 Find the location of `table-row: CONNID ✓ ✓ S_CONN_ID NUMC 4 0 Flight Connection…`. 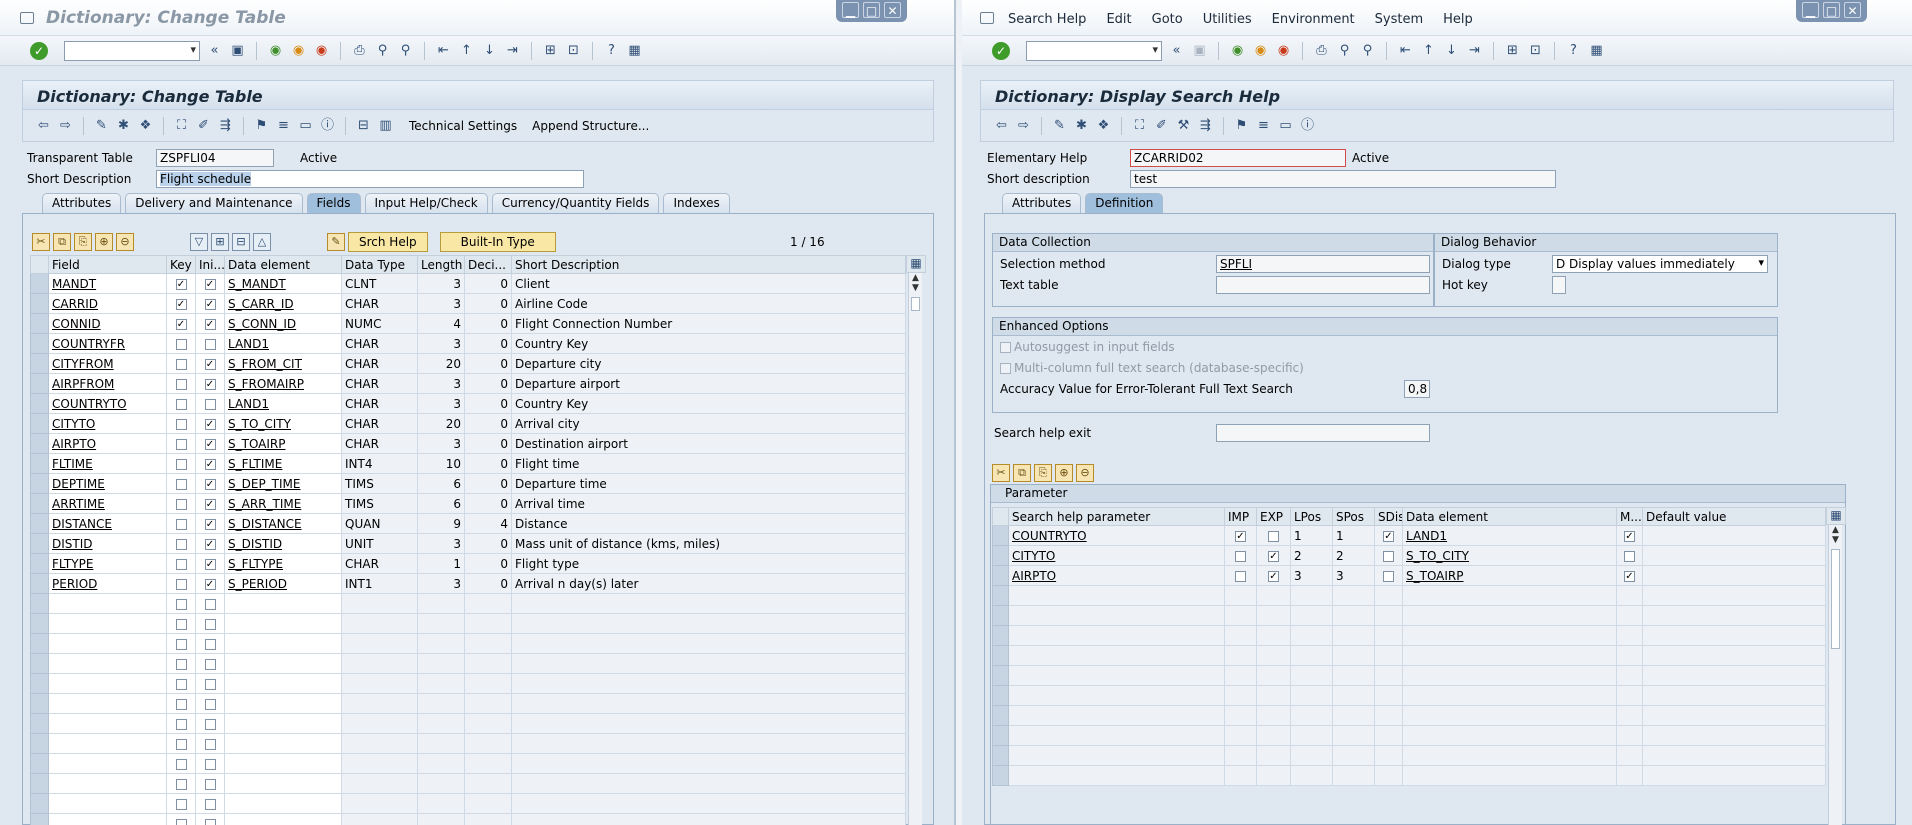

table-row: CONNID ✓ ✓ S_CONN_ID NUMC 4 0 Flight Connection… is located at coordinates (468, 323).